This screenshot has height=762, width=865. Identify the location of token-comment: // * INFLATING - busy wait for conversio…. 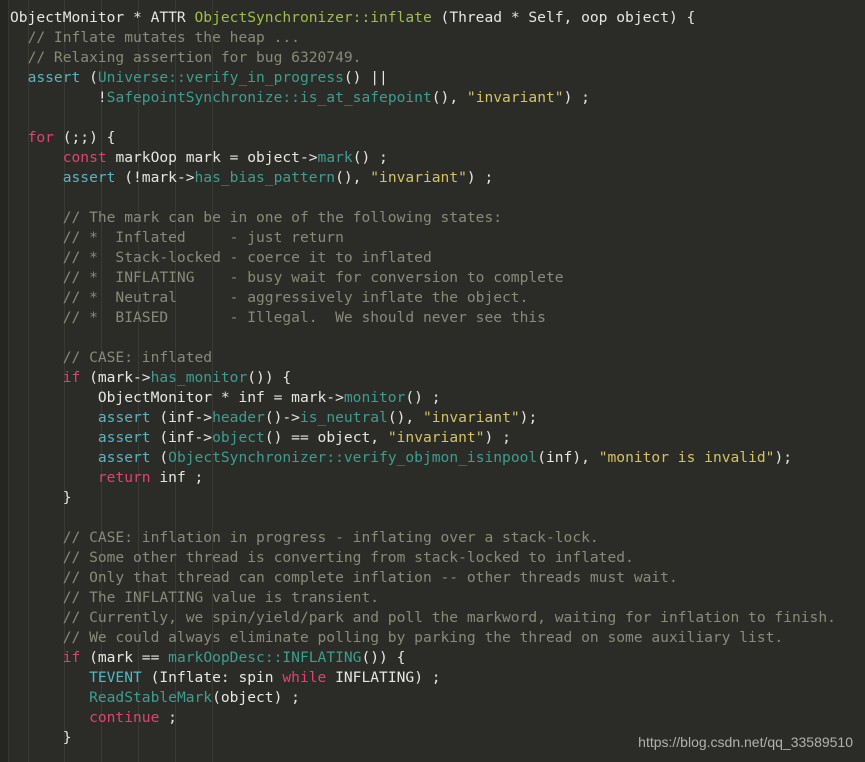
(287, 277).